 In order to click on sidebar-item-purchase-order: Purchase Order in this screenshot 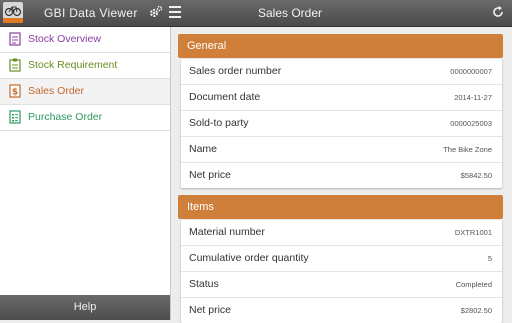, I will do `click(85, 118)`.